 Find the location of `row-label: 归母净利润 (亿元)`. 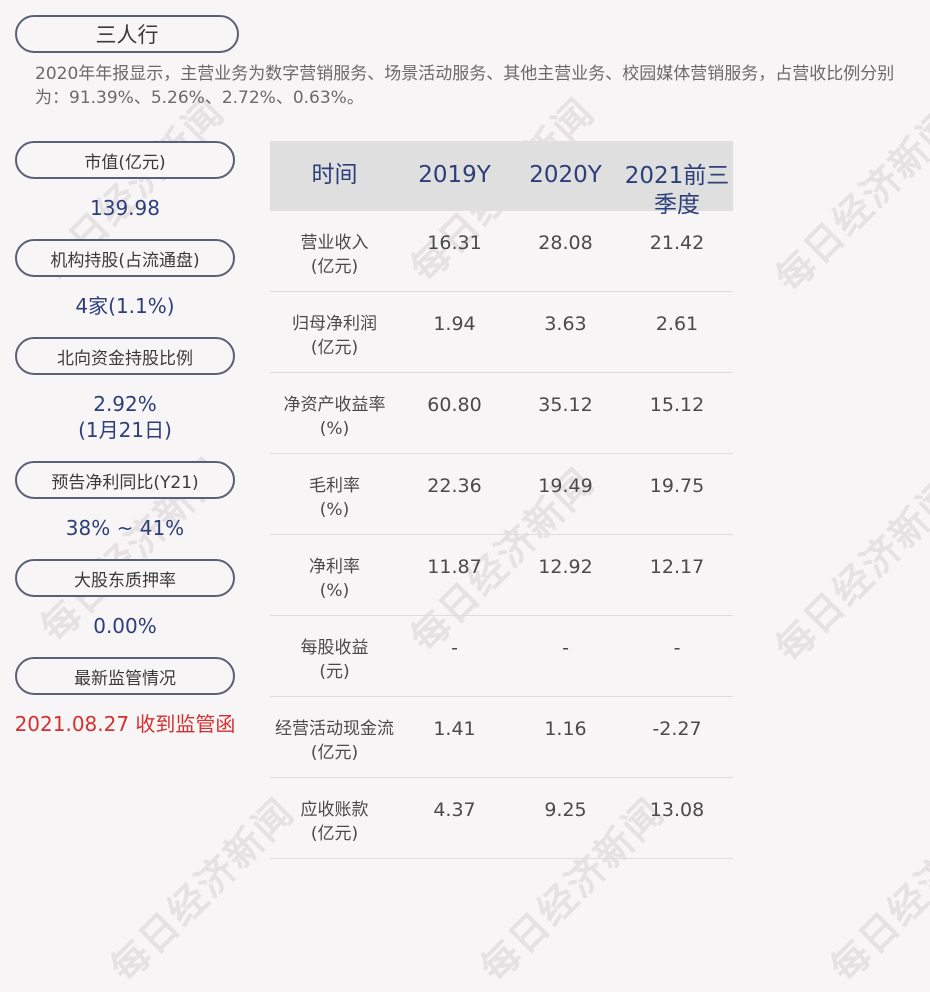

row-label: 归母净利润 (亿元) is located at coordinates (334, 332).